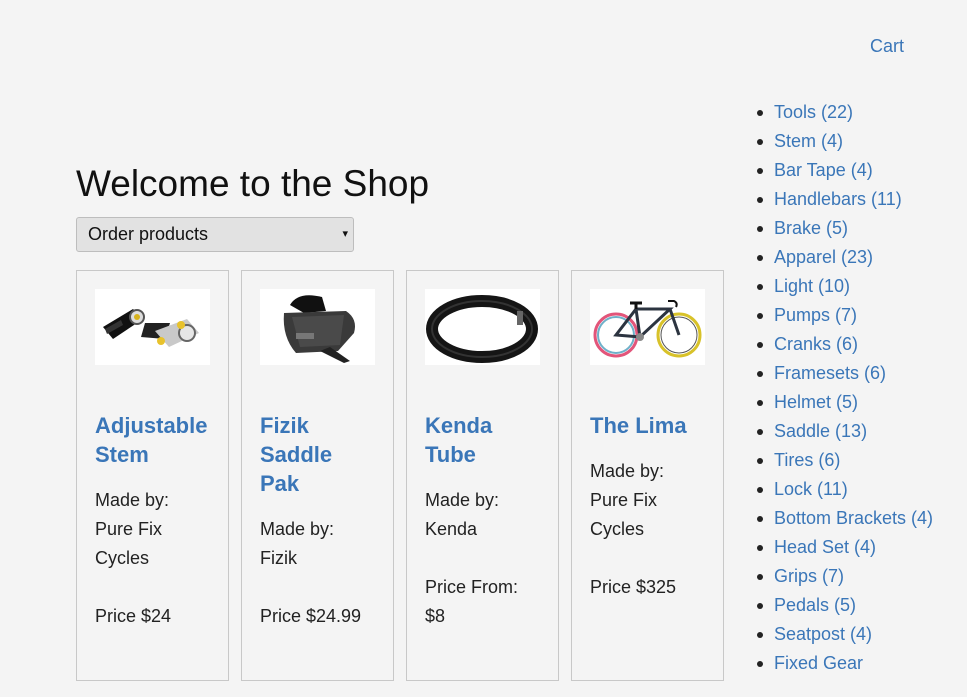 The height and width of the screenshot is (697, 967). Describe the element at coordinates (317, 454) in the screenshot. I see `product-name-link: Fizik Saddle Pak` at that location.